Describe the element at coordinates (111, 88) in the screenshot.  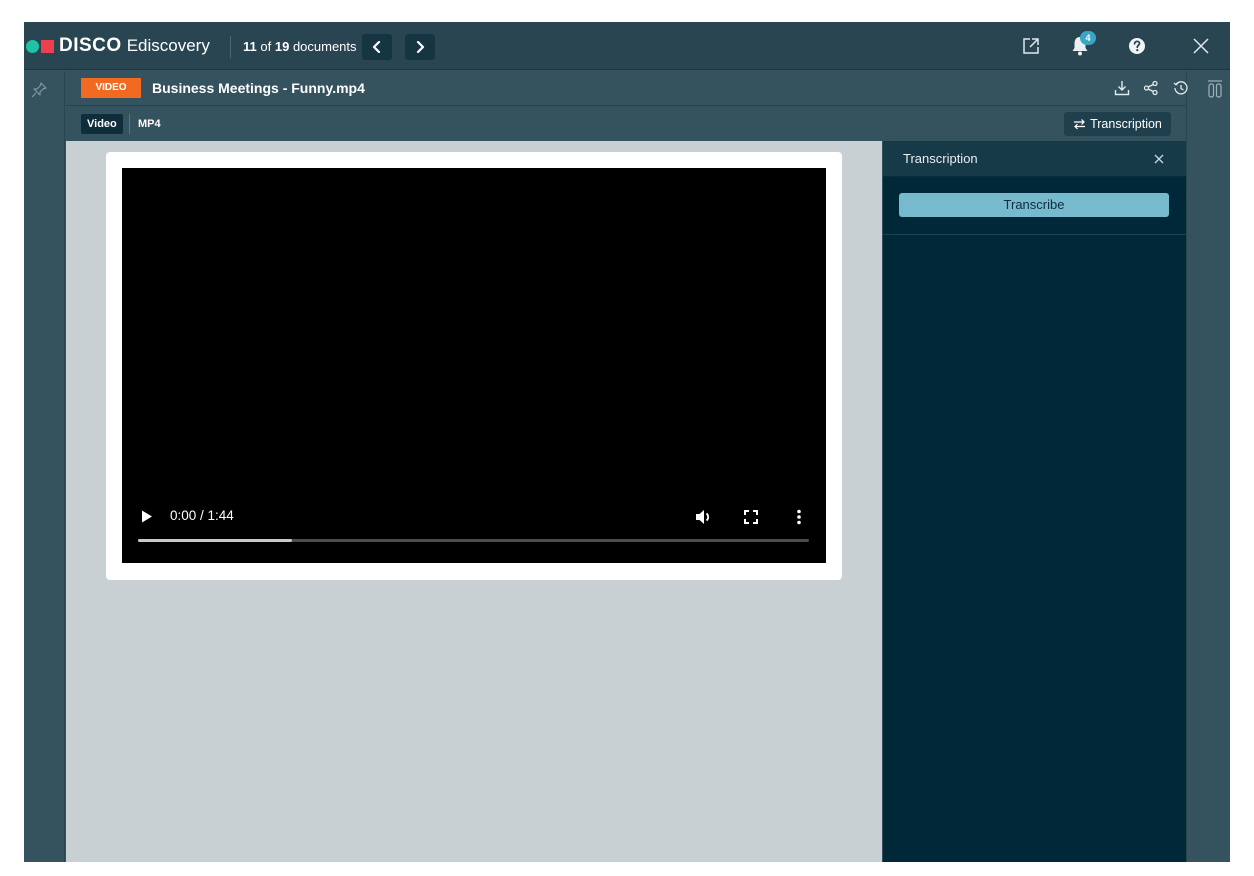
I see `document-type-badge: VIDEO` at that location.